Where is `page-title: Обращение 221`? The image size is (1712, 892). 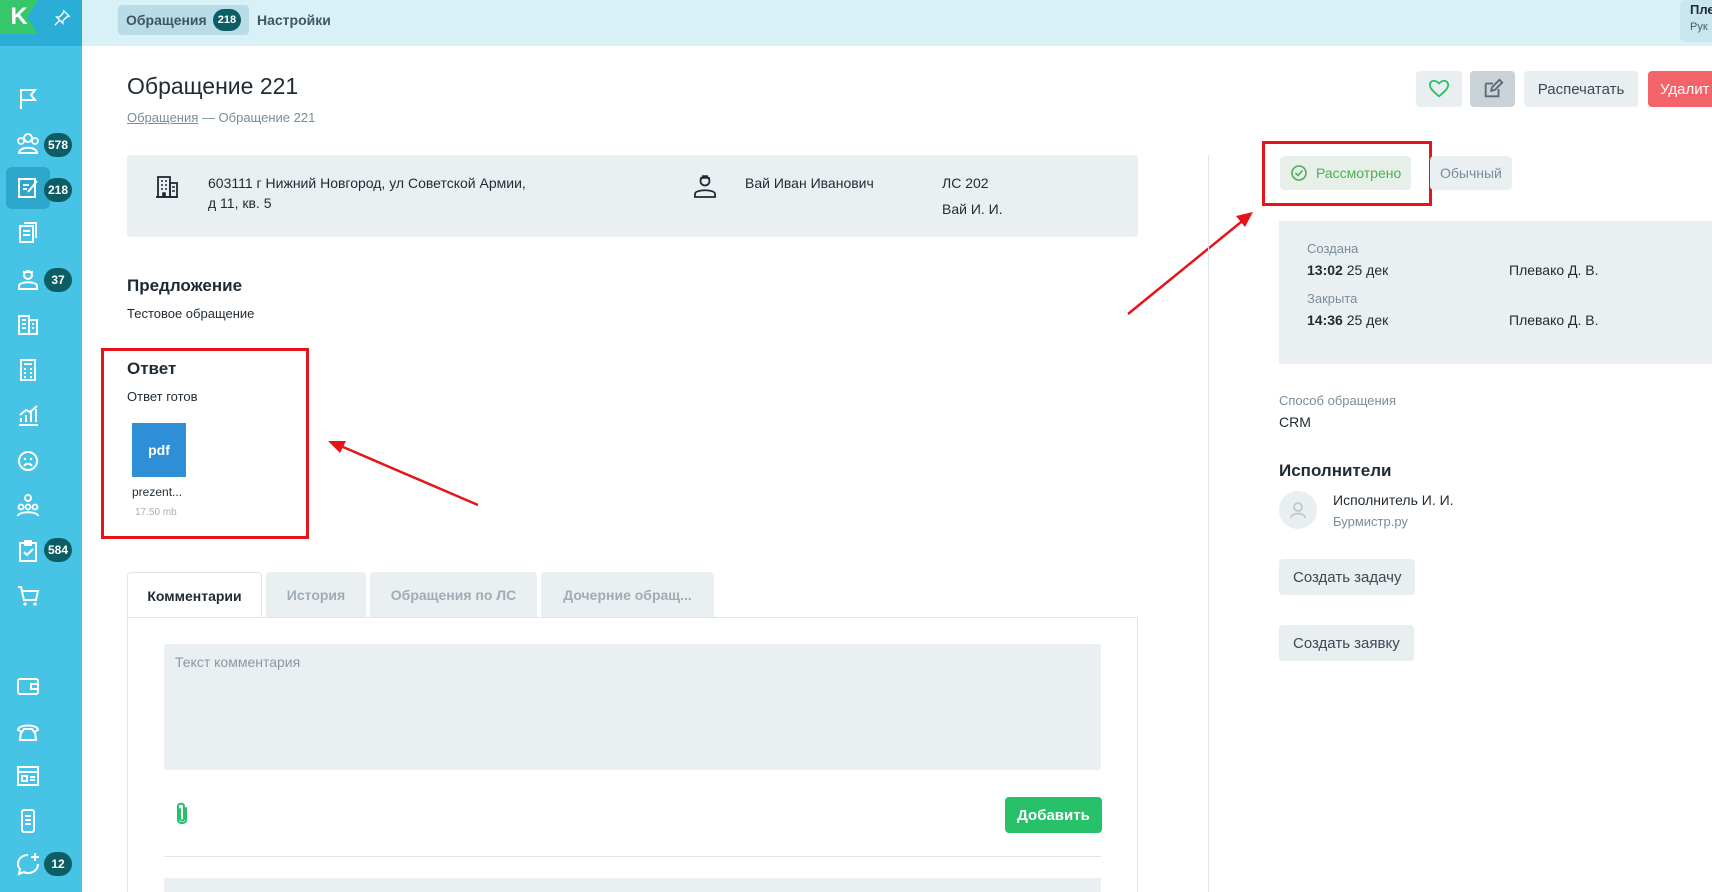
page-title: Обращение 221 is located at coordinates (213, 86).